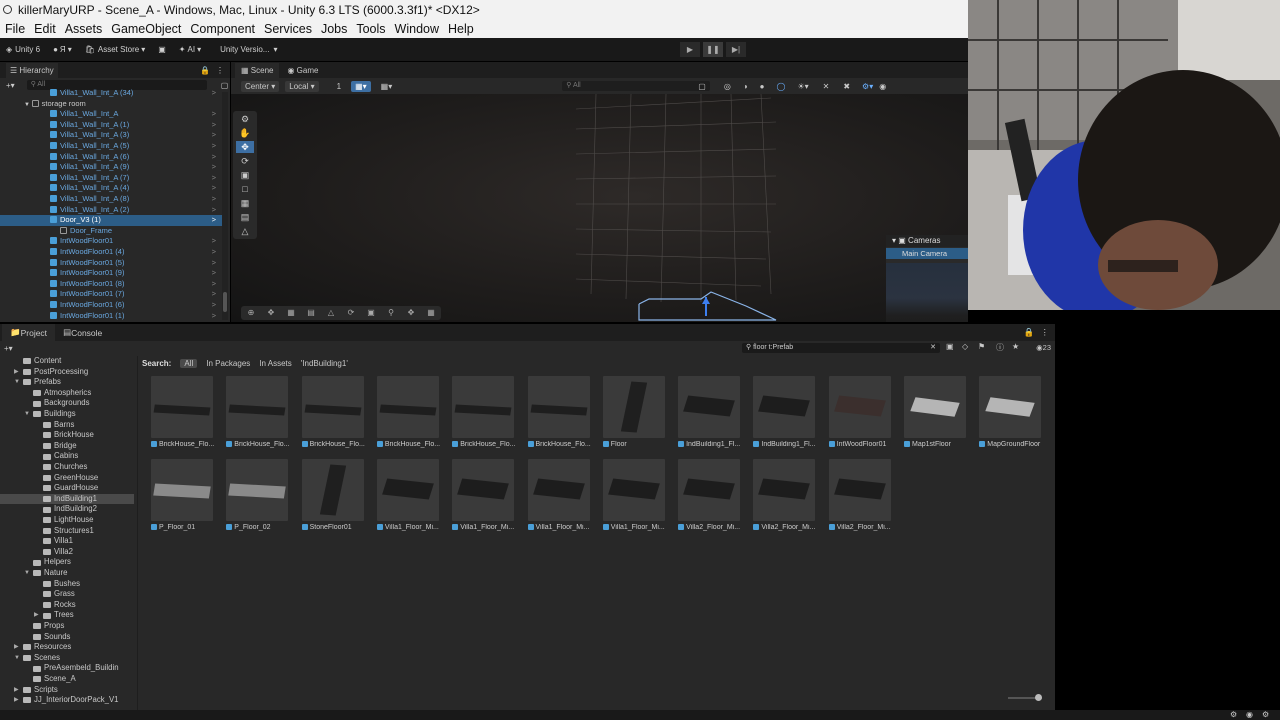  What do you see at coordinates (40, 584) in the screenshot?
I see `folder-row: Bushes` at bounding box center [40, 584].